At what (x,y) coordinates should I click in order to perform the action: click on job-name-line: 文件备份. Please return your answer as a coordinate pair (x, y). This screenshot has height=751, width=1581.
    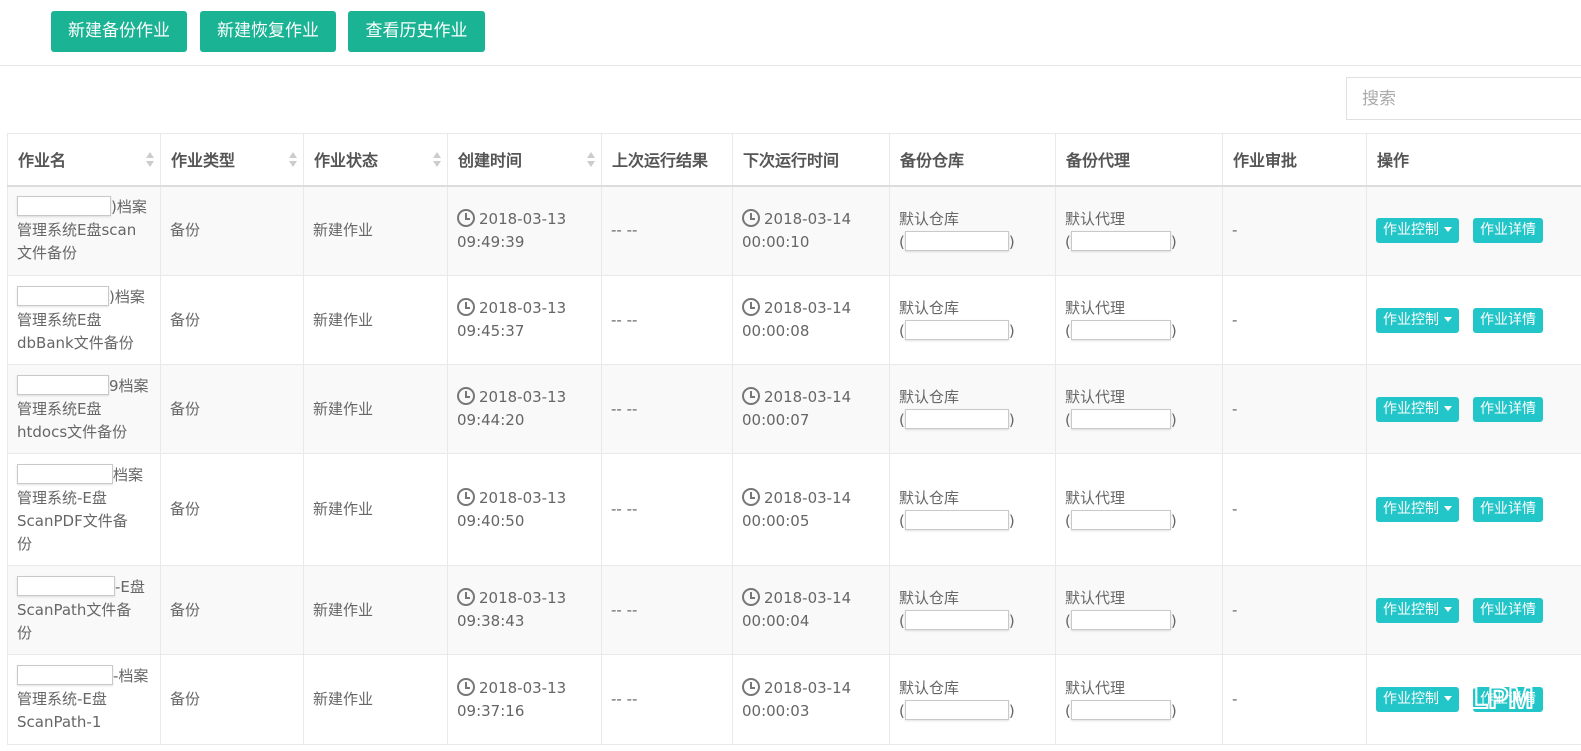
    Looking at the image, I should click on (47, 253).